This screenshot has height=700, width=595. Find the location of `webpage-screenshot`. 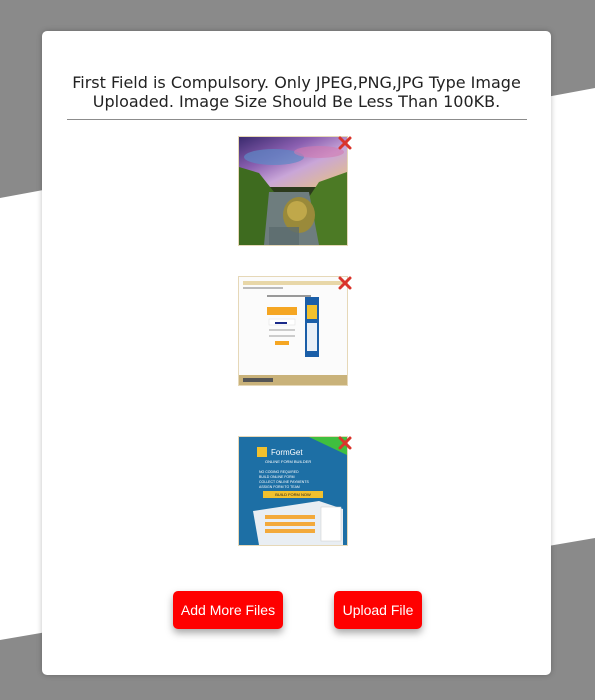

webpage-screenshot is located at coordinates (293, 331).